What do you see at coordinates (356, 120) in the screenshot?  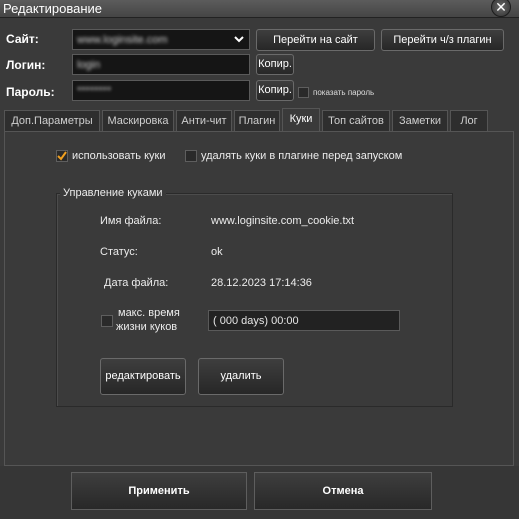 I see `tab-top-sites: Топ сайтов` at bounding box center [356, 120].